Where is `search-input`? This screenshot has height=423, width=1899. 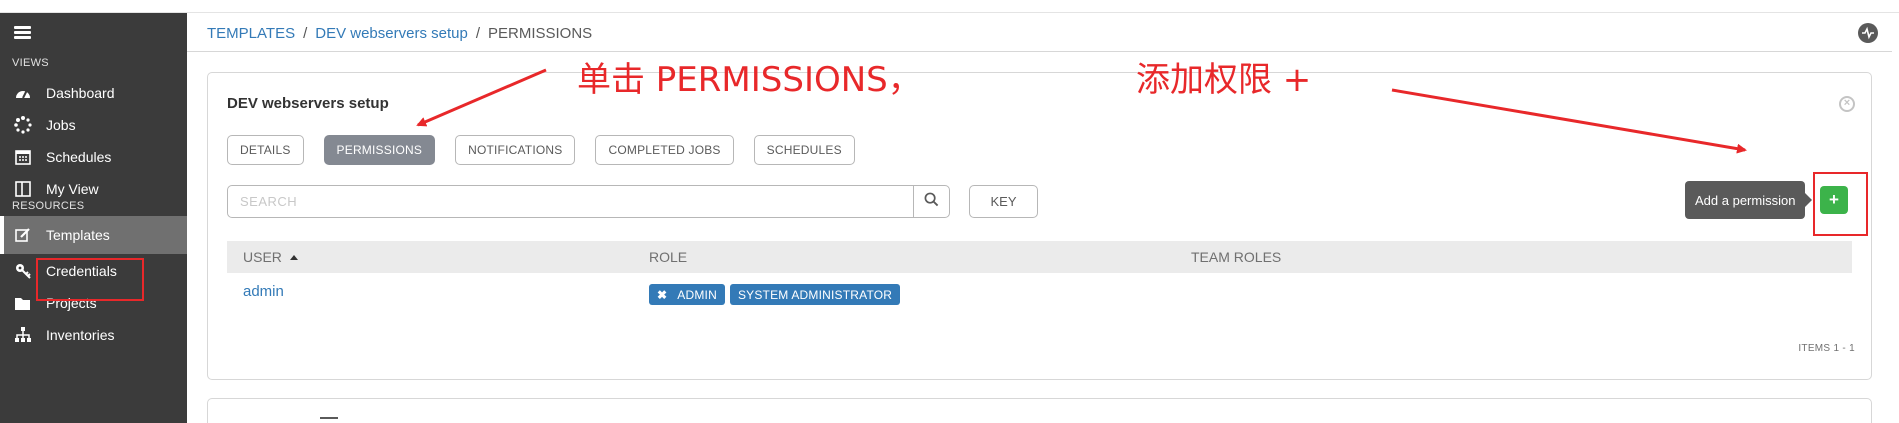
search-input is located at coordinates (570, 201).